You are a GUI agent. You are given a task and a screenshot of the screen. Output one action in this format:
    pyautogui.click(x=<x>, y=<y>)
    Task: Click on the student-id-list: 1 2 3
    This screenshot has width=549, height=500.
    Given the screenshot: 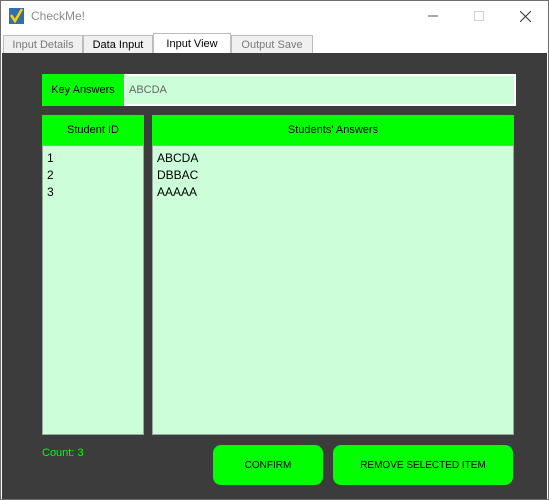 What is the action you would take?
    pyautogui.click(x=93, y=290)
    